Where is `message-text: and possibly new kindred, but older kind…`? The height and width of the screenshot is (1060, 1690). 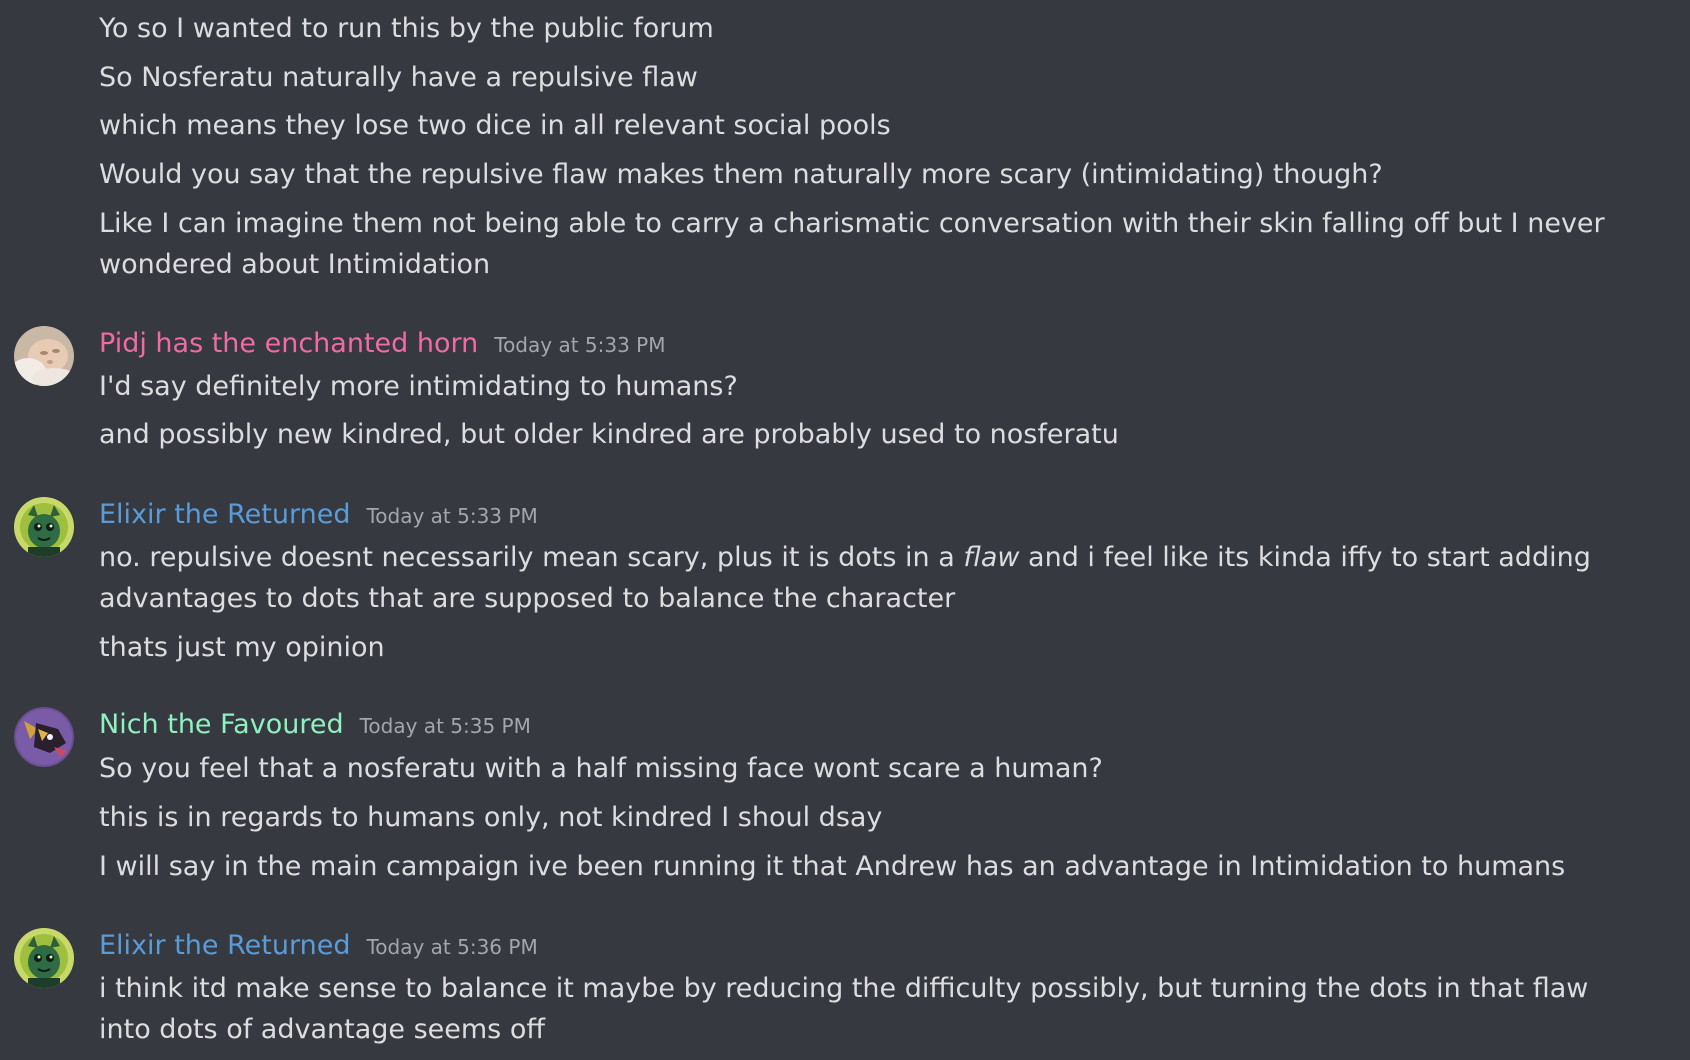 message-text: and possibly new kindred, but older kind… is located at coordinates (609, 434).